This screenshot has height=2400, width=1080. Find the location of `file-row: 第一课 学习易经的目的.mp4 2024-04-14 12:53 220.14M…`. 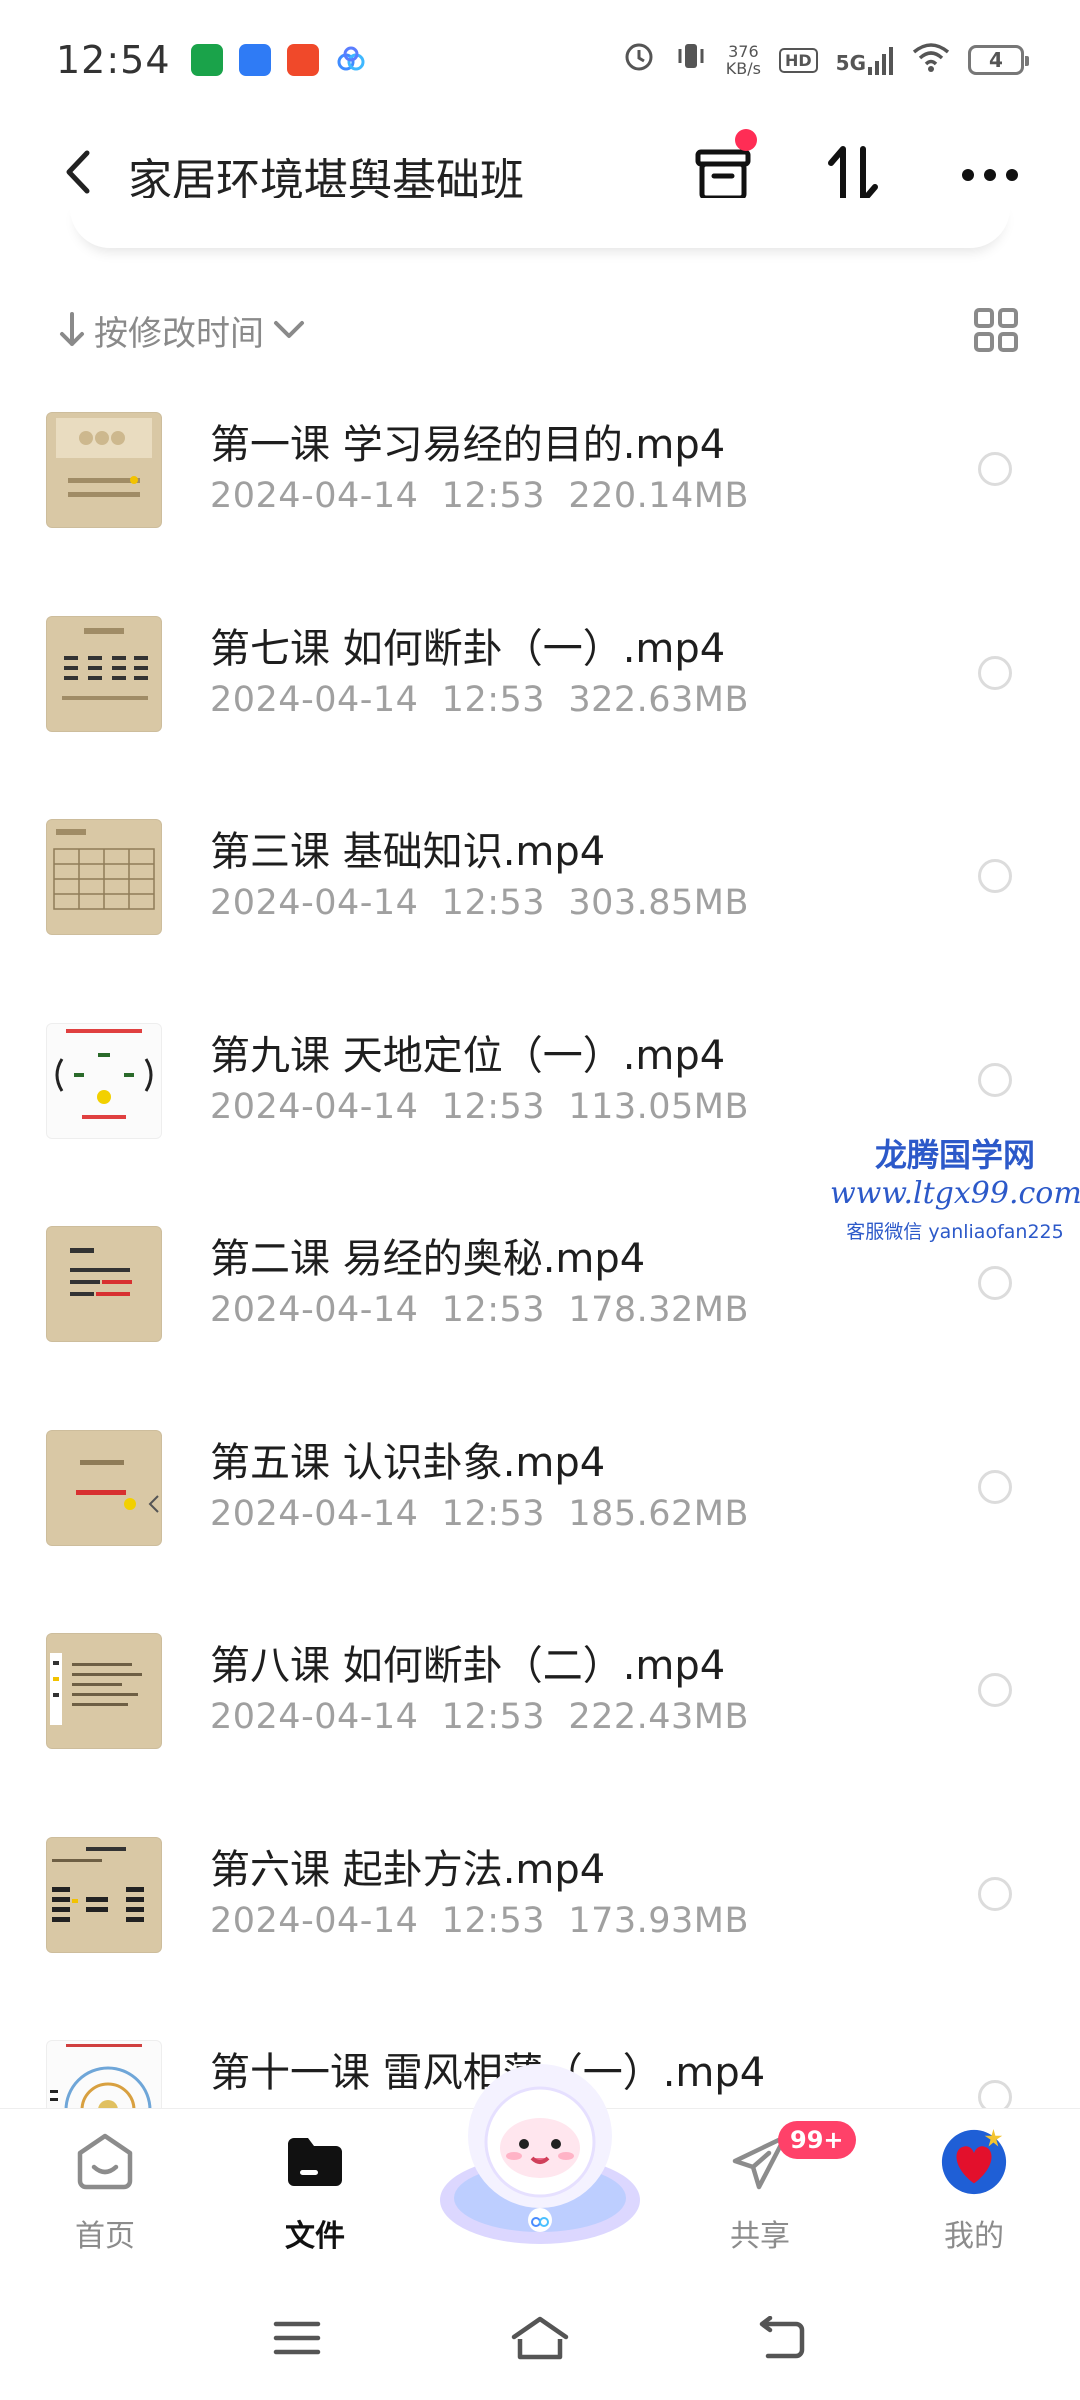

file-row: 第一课 学习易经的目的.mp4 2024-04-14 12:53 220.14M… is located at coordinates (540, 504).